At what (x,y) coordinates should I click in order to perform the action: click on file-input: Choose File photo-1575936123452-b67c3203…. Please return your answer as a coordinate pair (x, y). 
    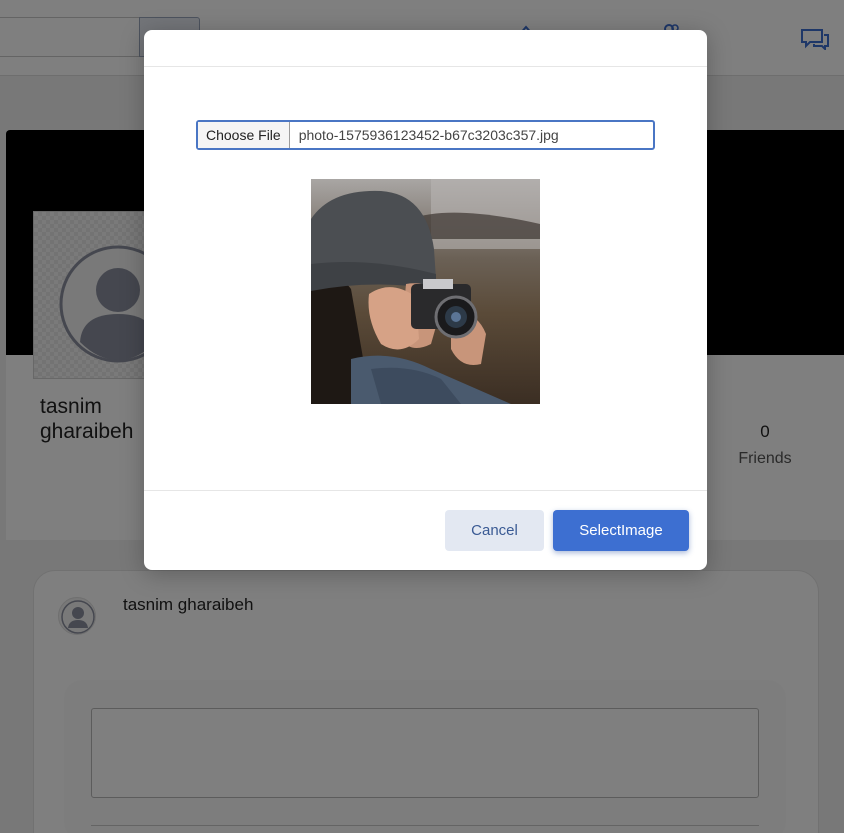
    Looking at the image, I should click on (425, 135).